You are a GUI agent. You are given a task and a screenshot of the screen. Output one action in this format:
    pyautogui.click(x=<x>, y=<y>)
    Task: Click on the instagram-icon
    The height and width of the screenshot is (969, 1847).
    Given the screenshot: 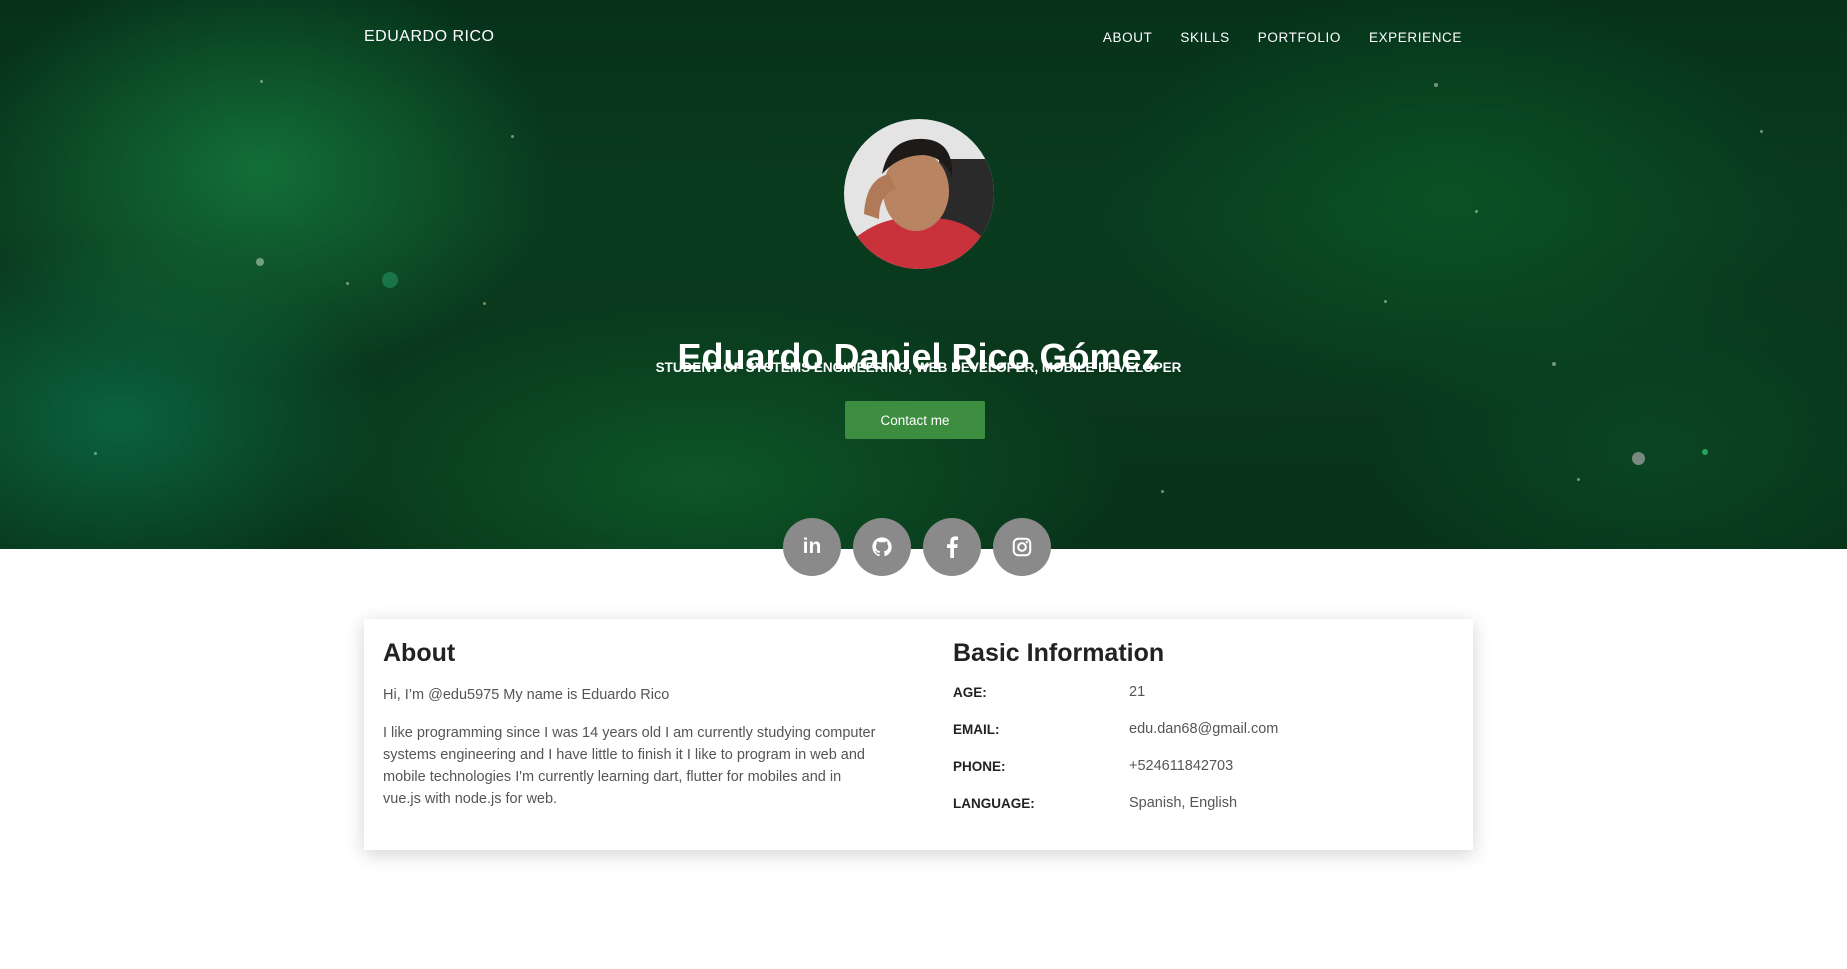 What is the action you would take?
    pyautogui.click(x=1022, y=547)
    